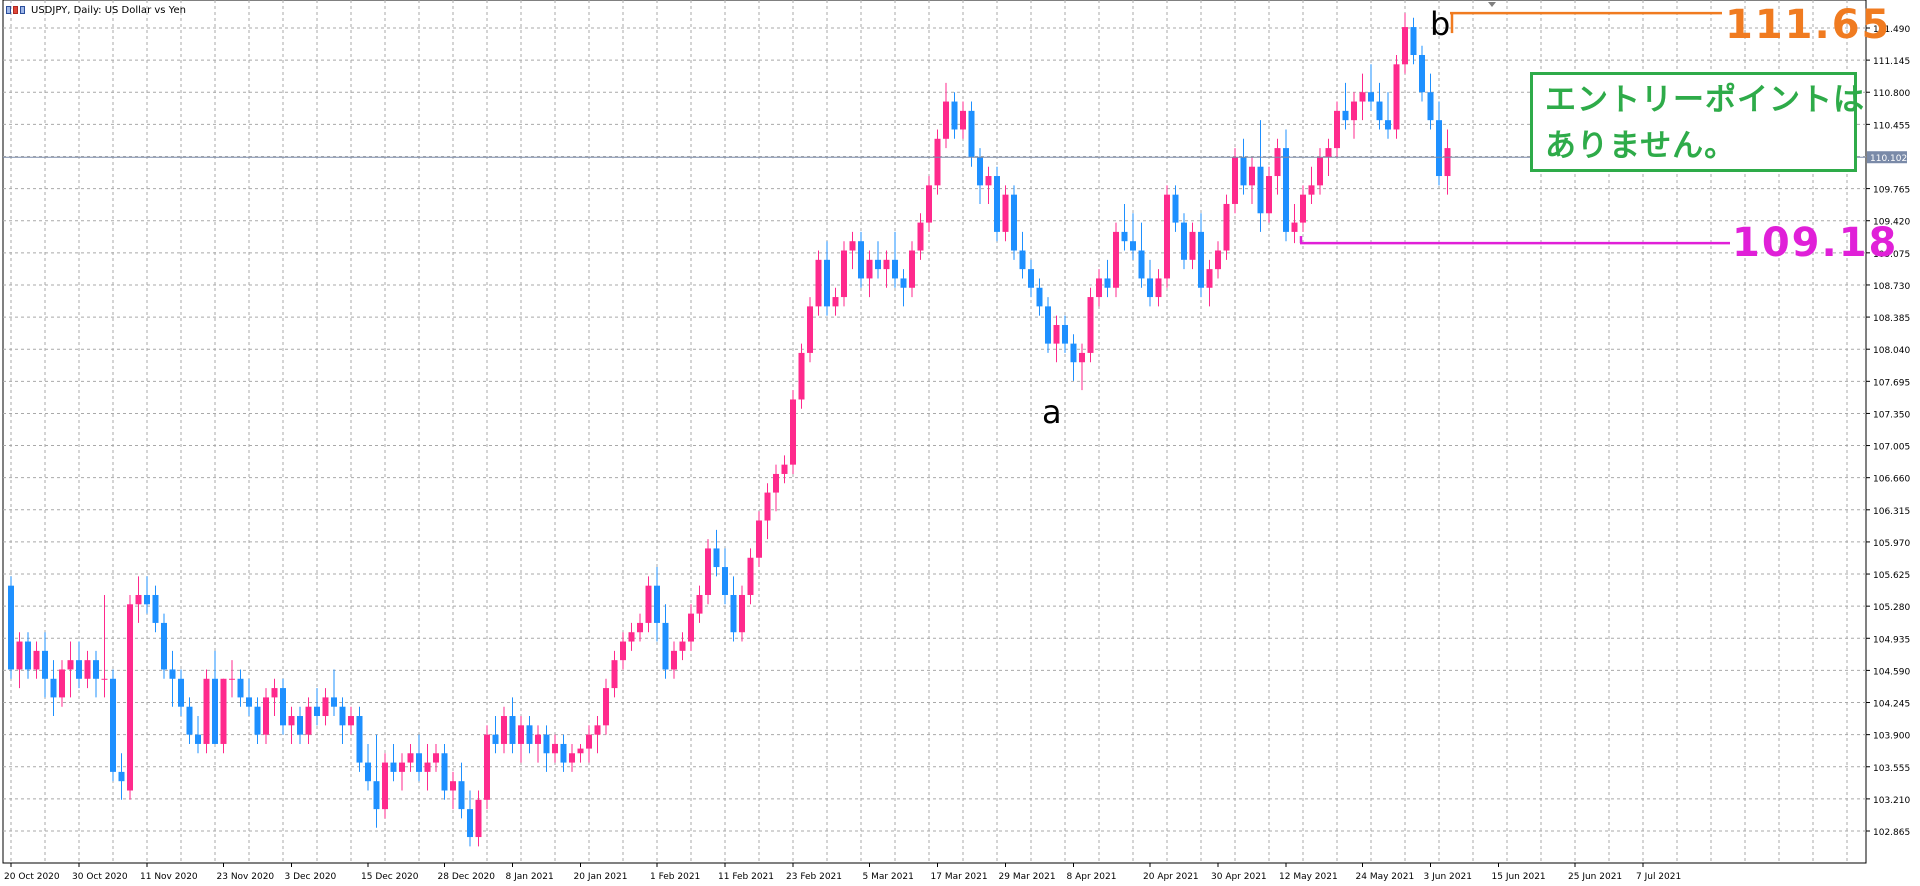 The height and width of the screenshot is (886, 1920). What do you see at coordinates (1888, 159) in the screenshot?
I see `current-price-value: 110.102` at bounding box center [1888, 159].